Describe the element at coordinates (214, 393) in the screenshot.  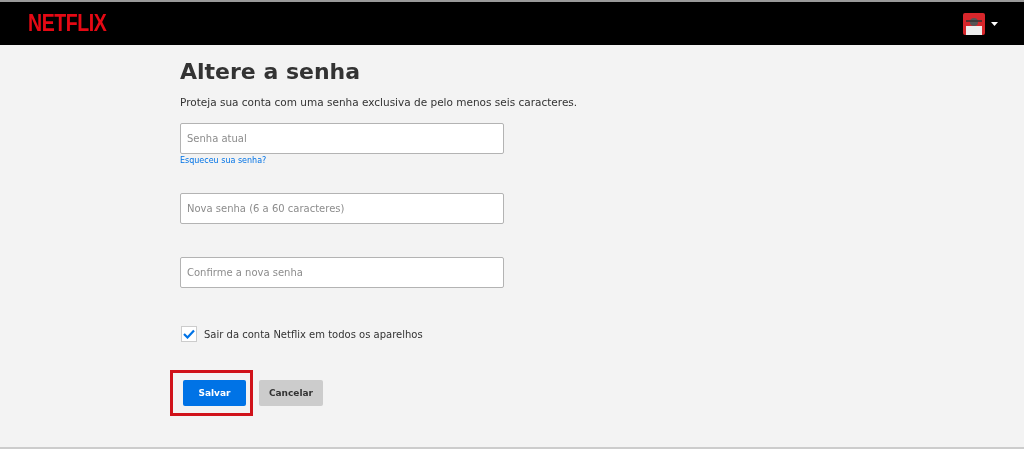
I see `save-button: Salvar` at that location.